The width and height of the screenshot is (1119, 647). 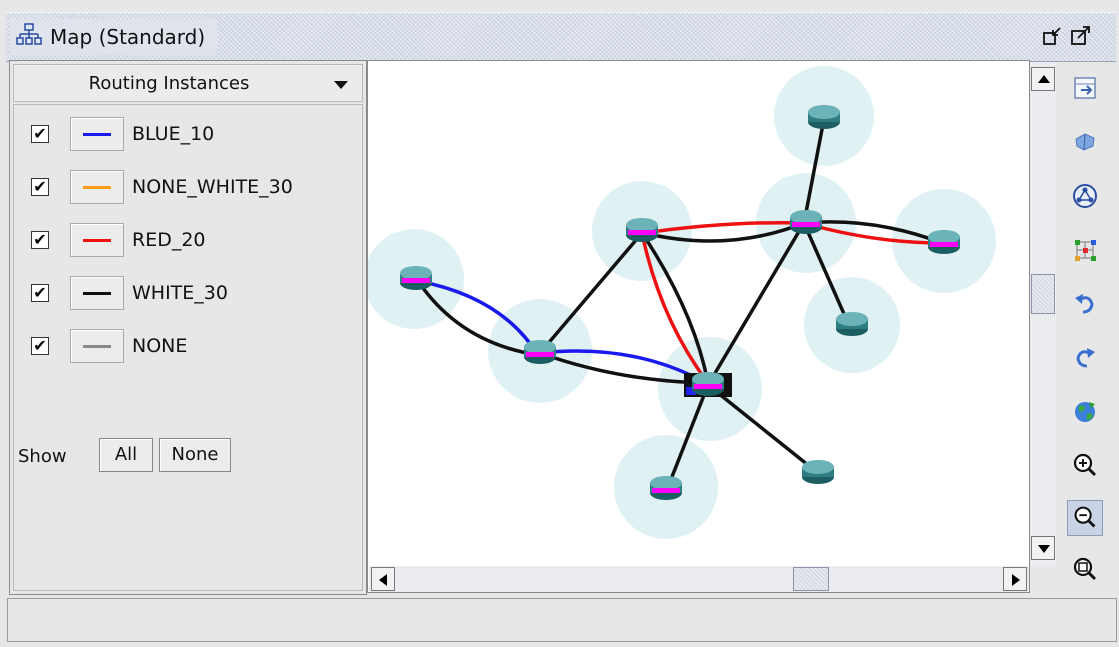 What do you see at coordinates (1085, 358) in the screenshot?
I see `redo-icon` at bounding box center [1085, 358].